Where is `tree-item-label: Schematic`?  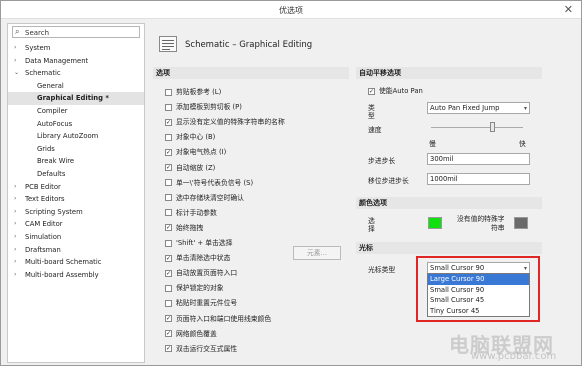 tree-item-label: Schematic is located at coordinates (43, 73).